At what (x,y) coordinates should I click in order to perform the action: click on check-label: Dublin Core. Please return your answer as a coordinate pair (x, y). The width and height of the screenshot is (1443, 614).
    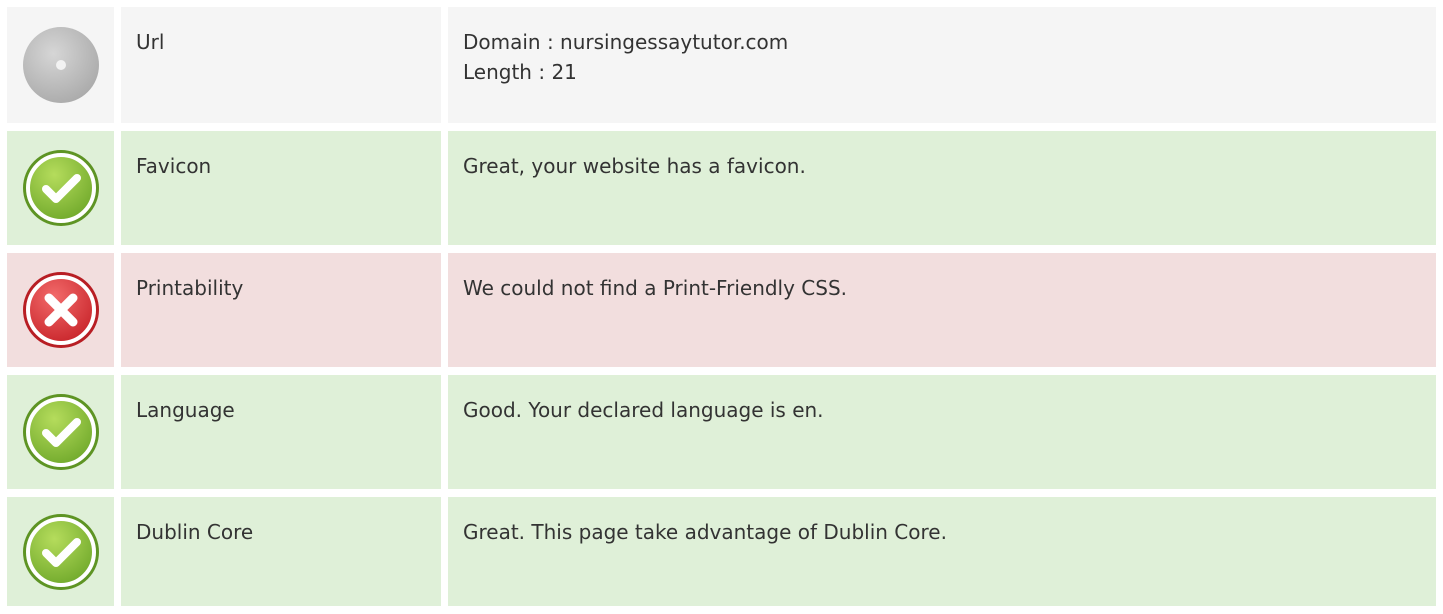
    Looking at the image, I should click on (281, 551).